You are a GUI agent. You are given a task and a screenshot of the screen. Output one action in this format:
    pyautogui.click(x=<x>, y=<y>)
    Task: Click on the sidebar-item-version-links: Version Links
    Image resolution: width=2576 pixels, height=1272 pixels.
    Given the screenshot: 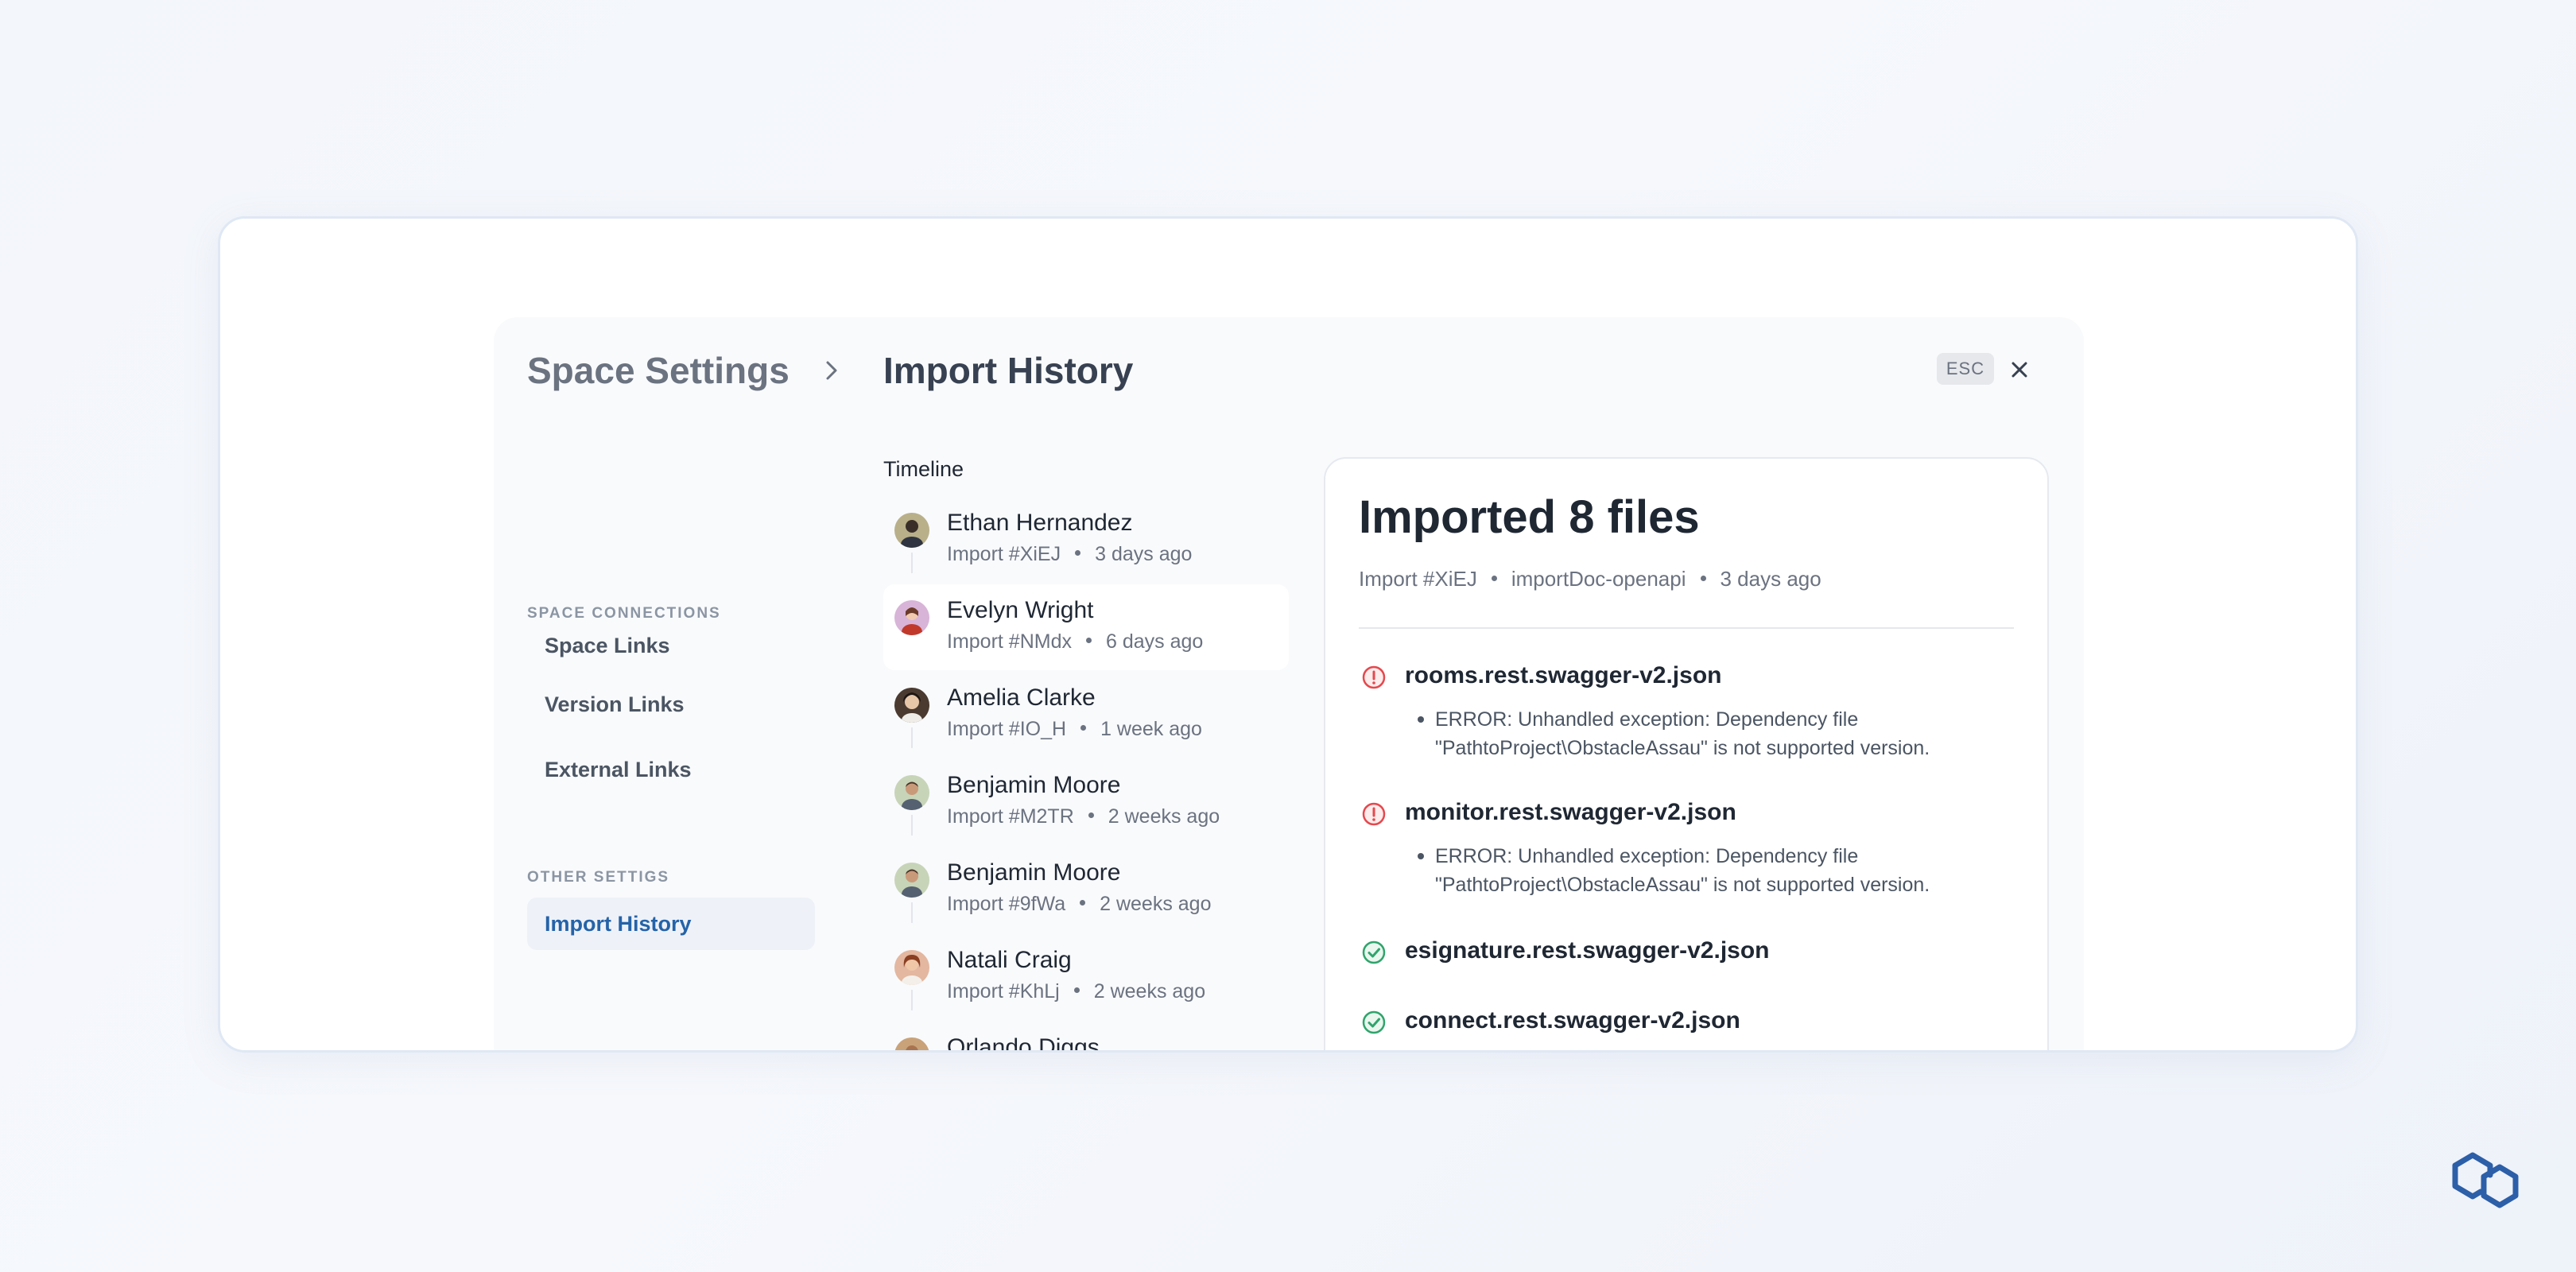 What is the action you would take?
    pyautogui.click(x=671, y=704)
    